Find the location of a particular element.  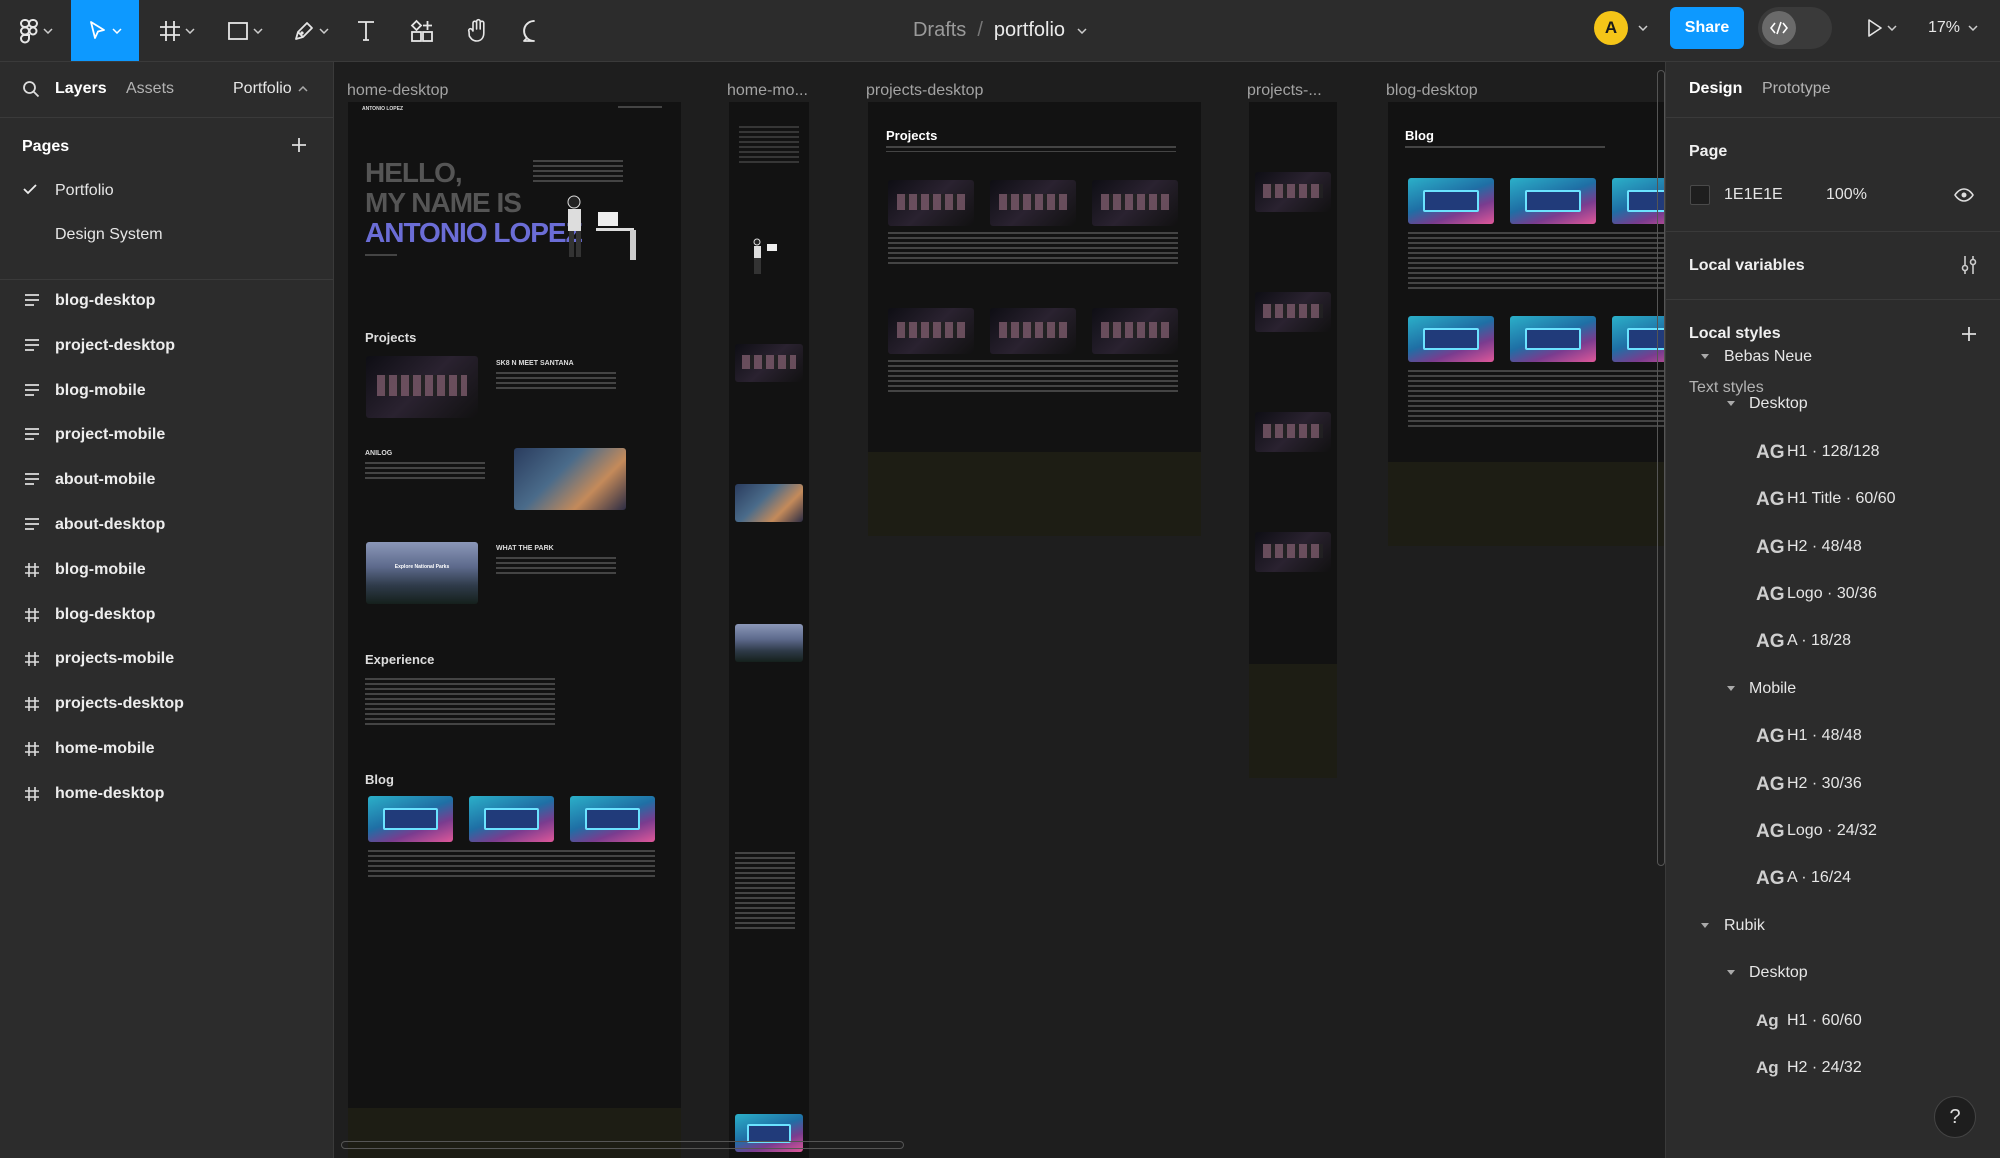

pen-icon is located at coordinates (304, 30).